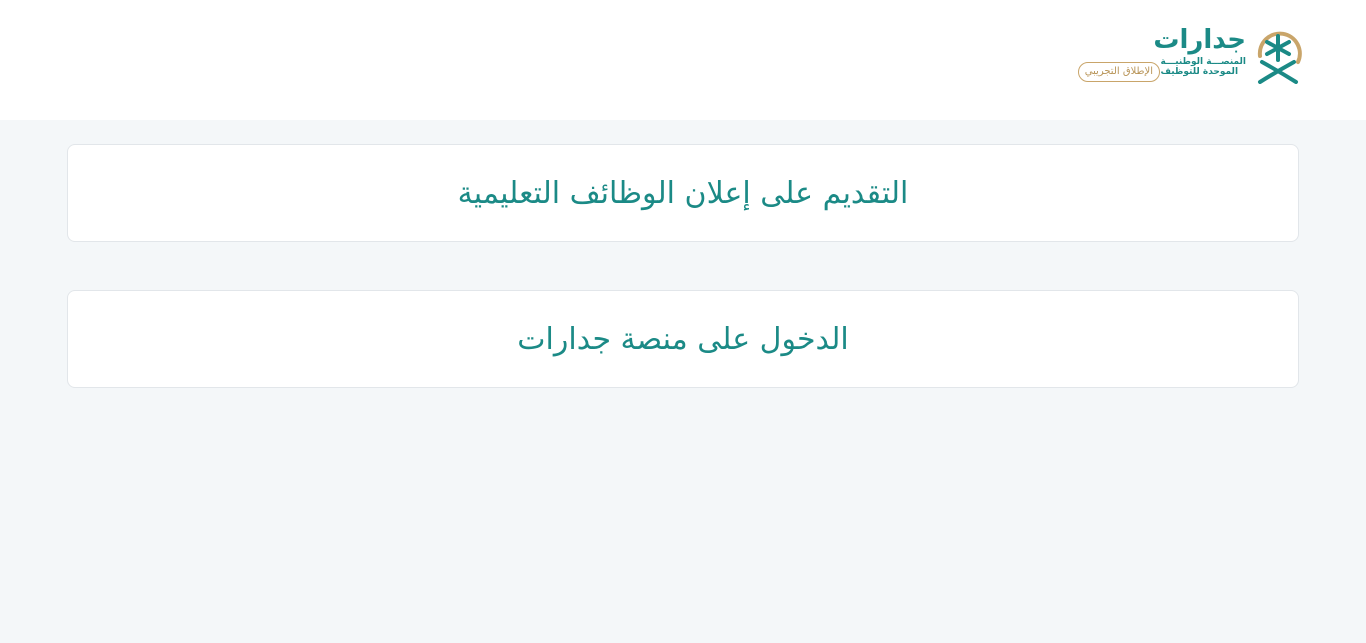  I want to click on apply-educational-jobs-label: التقديم على إعلان الوظائف التعليمية, so click(683, 193).